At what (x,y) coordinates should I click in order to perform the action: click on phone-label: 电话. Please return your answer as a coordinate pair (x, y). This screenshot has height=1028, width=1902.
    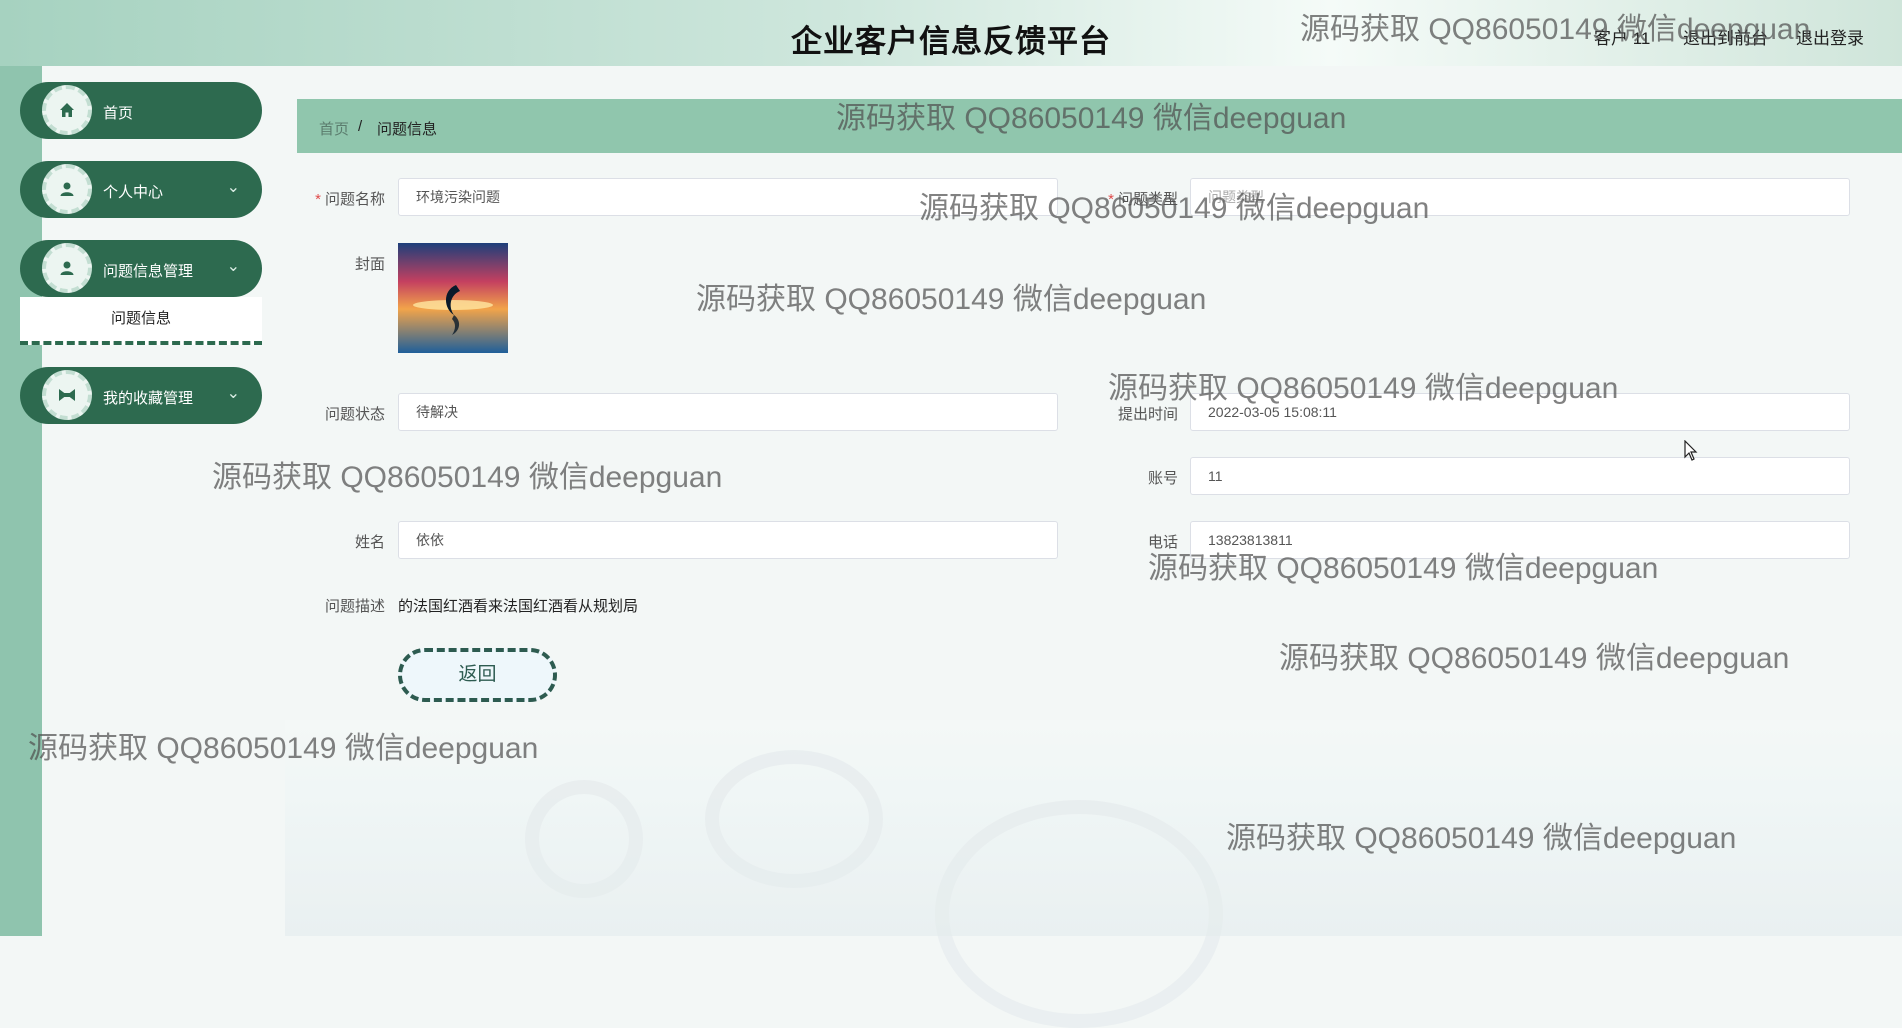
    Looking at the image, I should click on (1162, 542).